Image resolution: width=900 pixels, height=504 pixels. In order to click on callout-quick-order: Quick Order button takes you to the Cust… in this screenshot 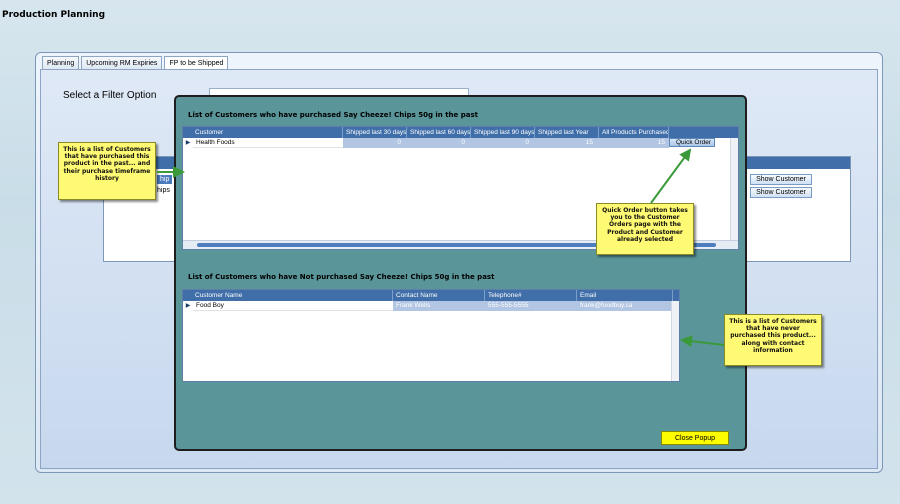, I will do `click(645, 229)`.